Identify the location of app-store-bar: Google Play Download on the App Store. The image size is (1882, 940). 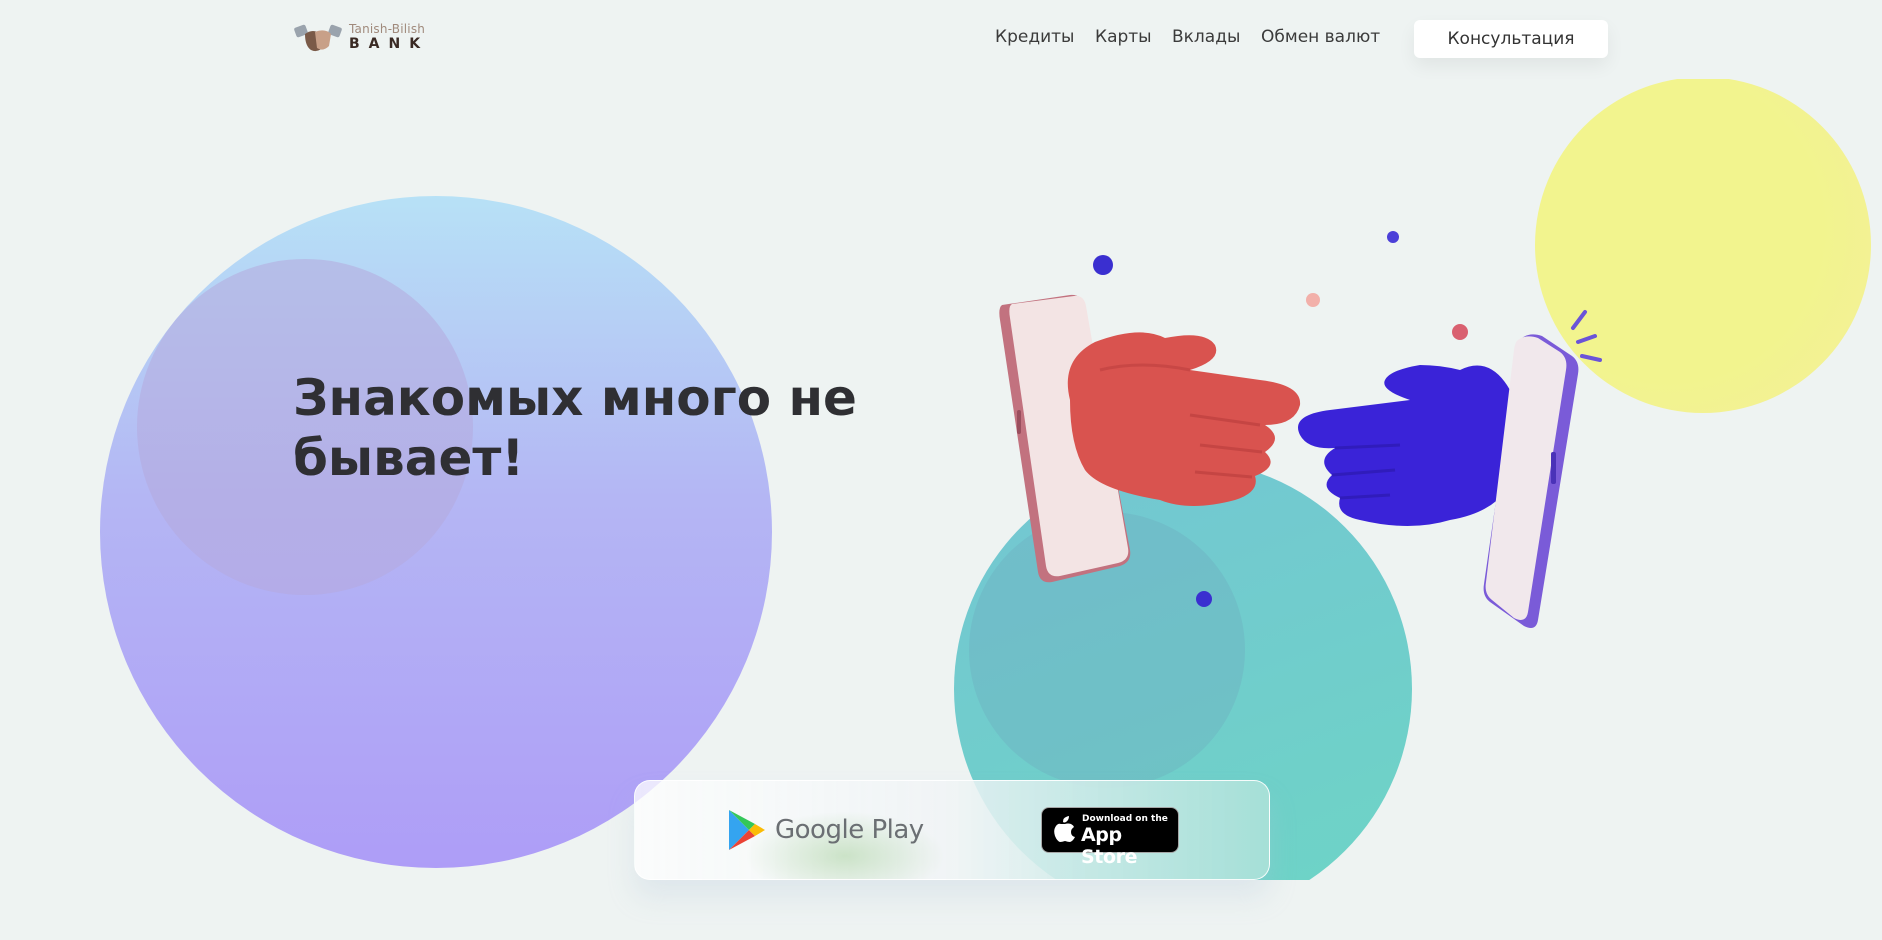
(952, 830).